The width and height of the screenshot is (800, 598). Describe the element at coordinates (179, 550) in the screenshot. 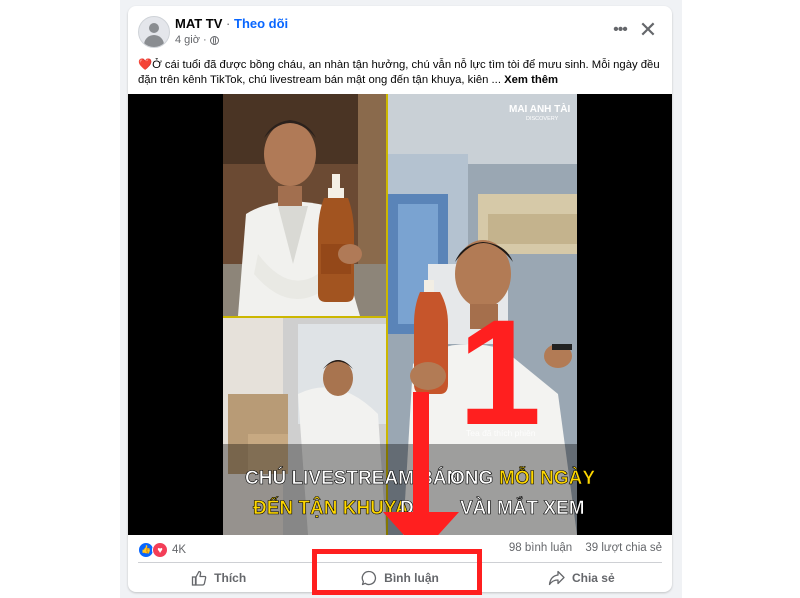

I see `reaction-count: 4K` at that location.